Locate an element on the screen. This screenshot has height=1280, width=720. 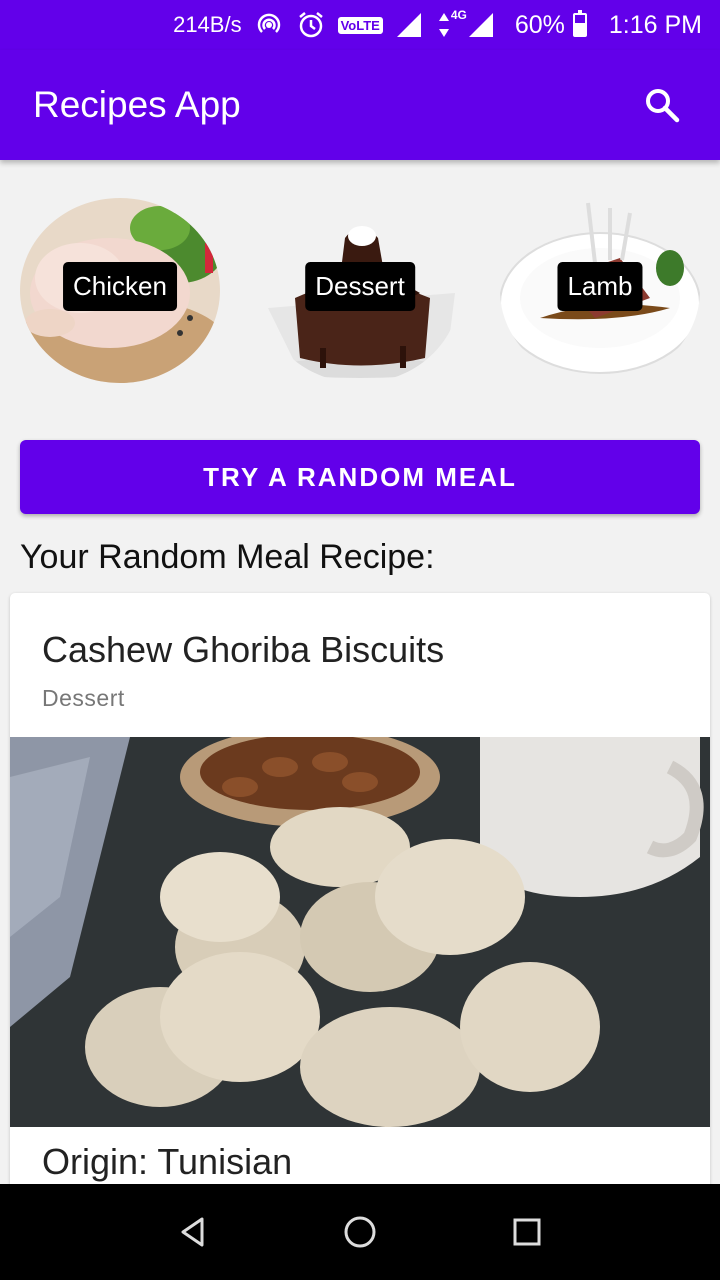
category-chicken: Chicken is located at coordinates (120, 290).